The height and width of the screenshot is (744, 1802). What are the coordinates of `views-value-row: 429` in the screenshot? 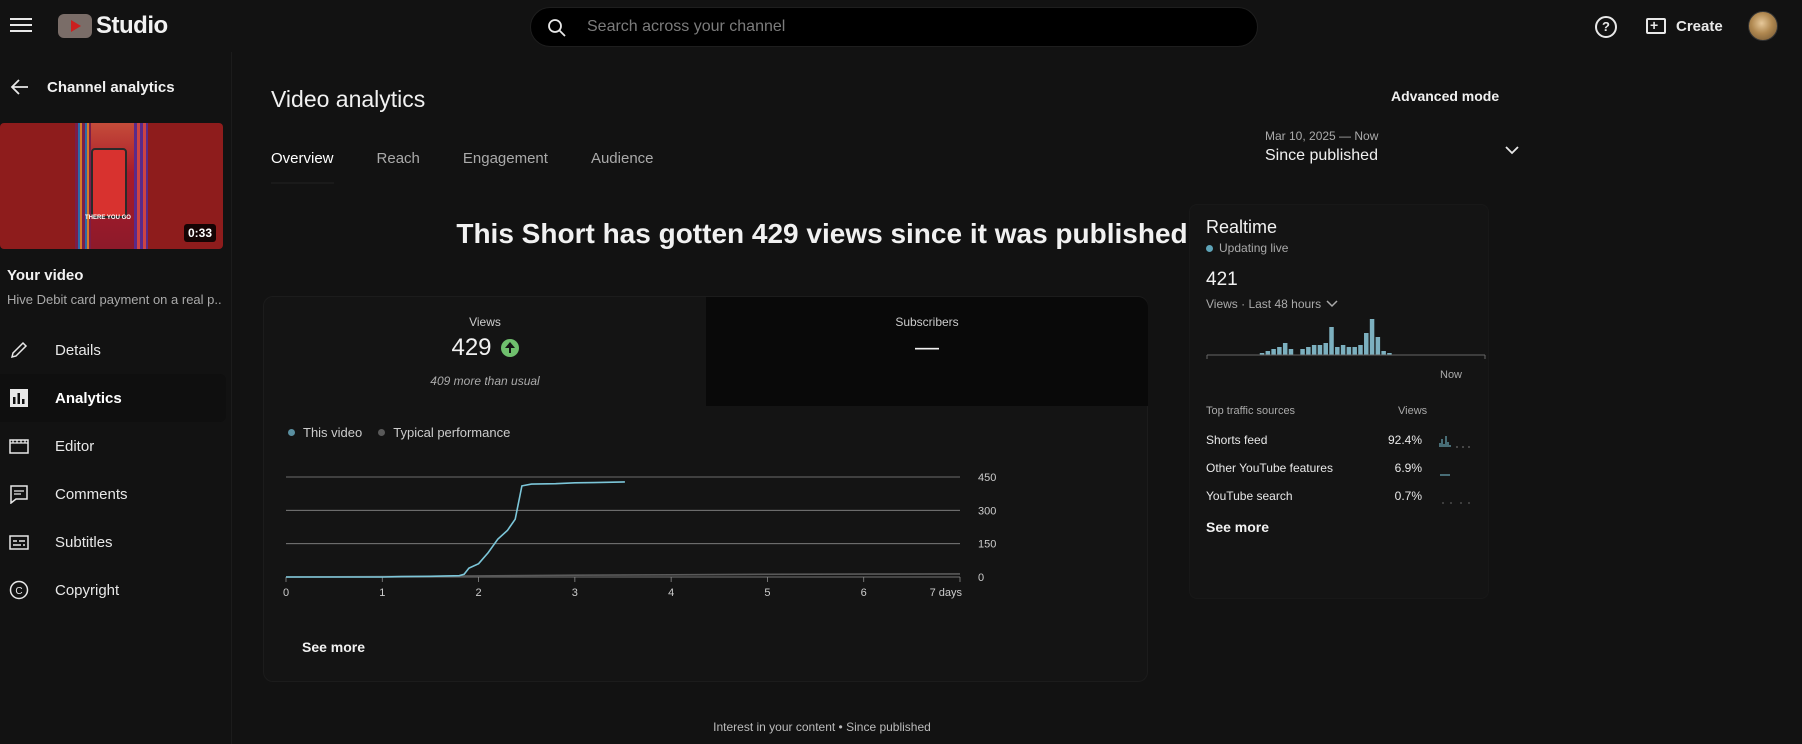 It's located at (485, 348).